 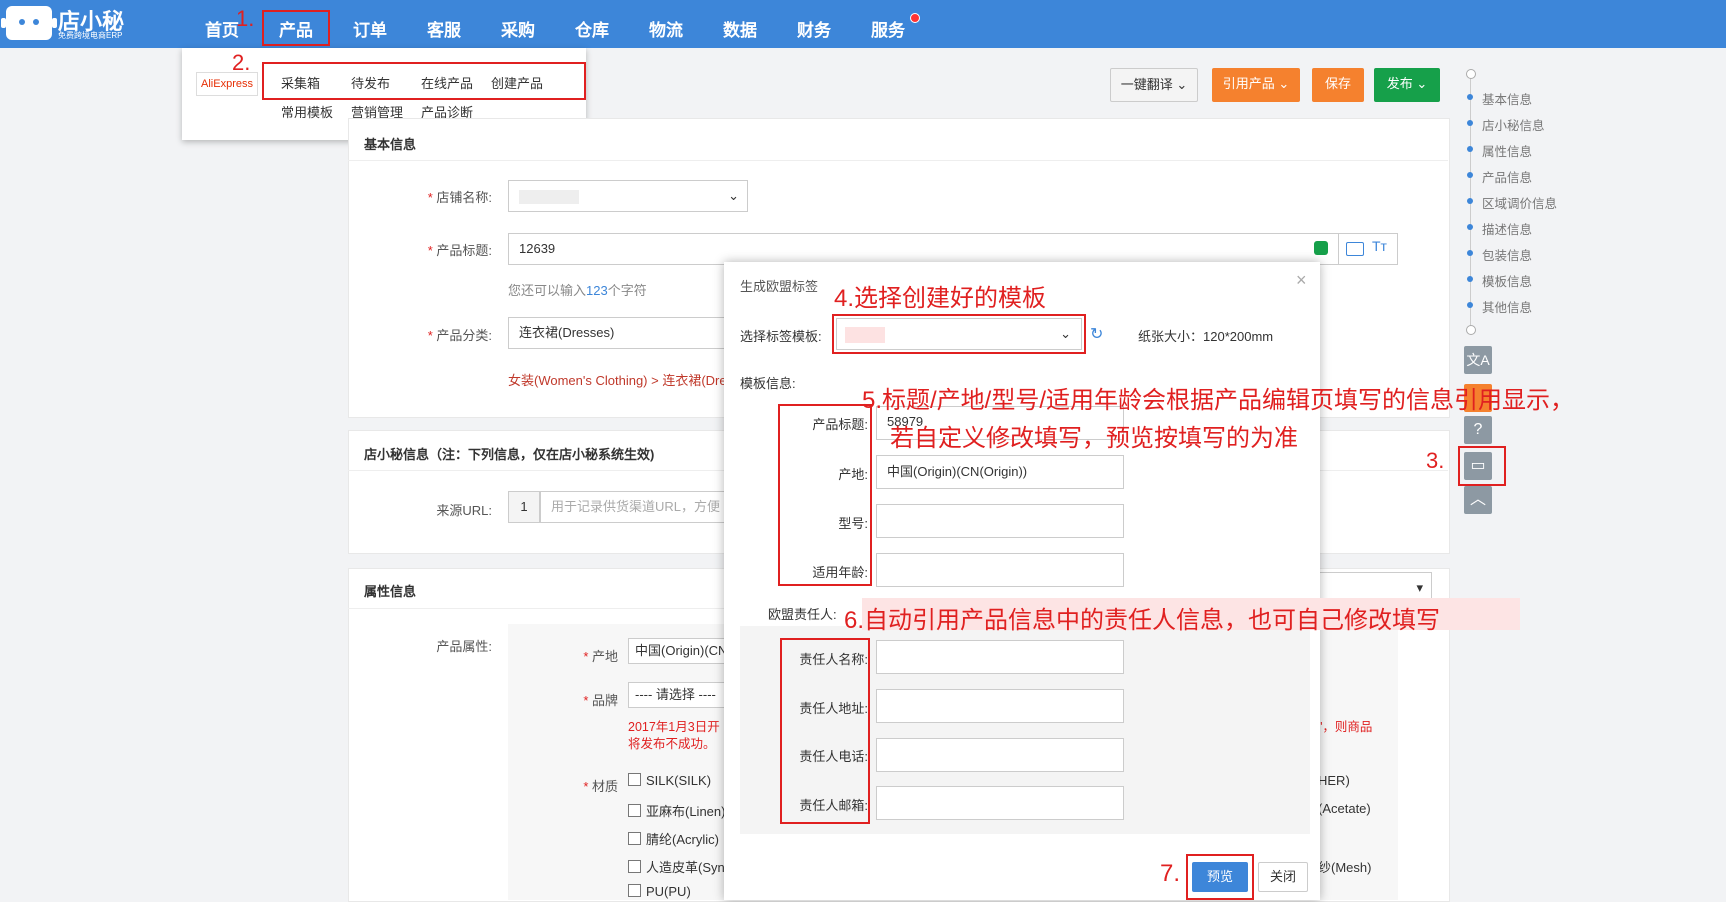 What do you see at coordinates (781, 336) in the screenshot?
I see `template-select-label: 选择标签模板:` at bounding box center [781, 336].